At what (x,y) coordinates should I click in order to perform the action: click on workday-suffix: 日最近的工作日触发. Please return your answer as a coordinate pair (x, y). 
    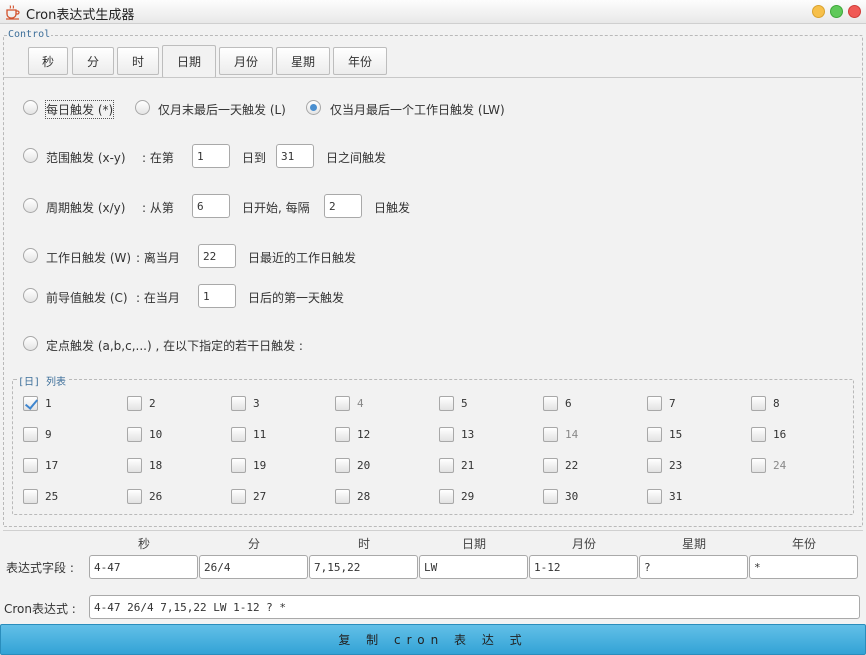
    Looking at the image, I should click on (302, 258).